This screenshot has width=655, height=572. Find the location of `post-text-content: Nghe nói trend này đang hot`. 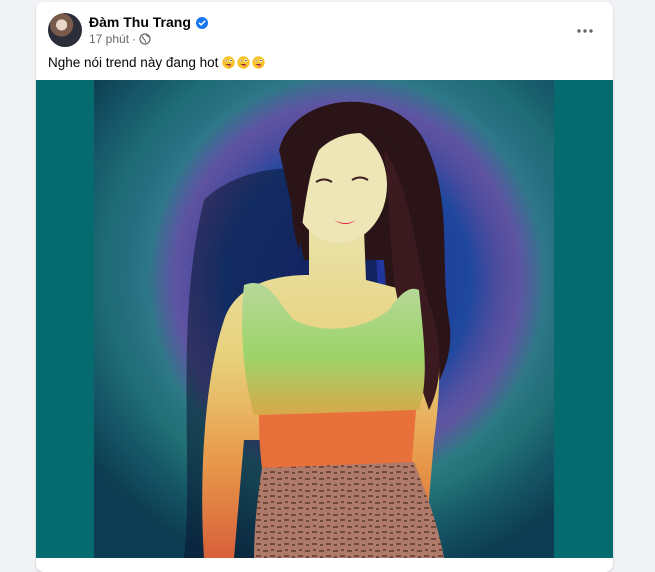

post-text-content: Nghe nói trend này đang hot is located at coordinates (133, 62).